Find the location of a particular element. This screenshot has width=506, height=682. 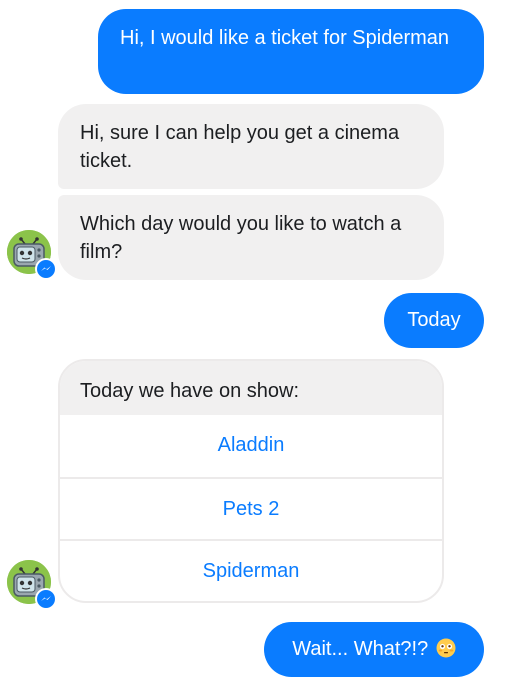

user-message-bubble: Hi, I would like a ticket for Spiderman is located at coordinates (291, 51).